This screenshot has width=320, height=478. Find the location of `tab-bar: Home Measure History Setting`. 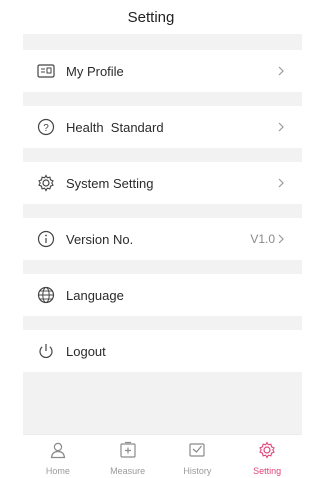

tab-bar: Home Measure History Setting is located at coordinates (162, 456).